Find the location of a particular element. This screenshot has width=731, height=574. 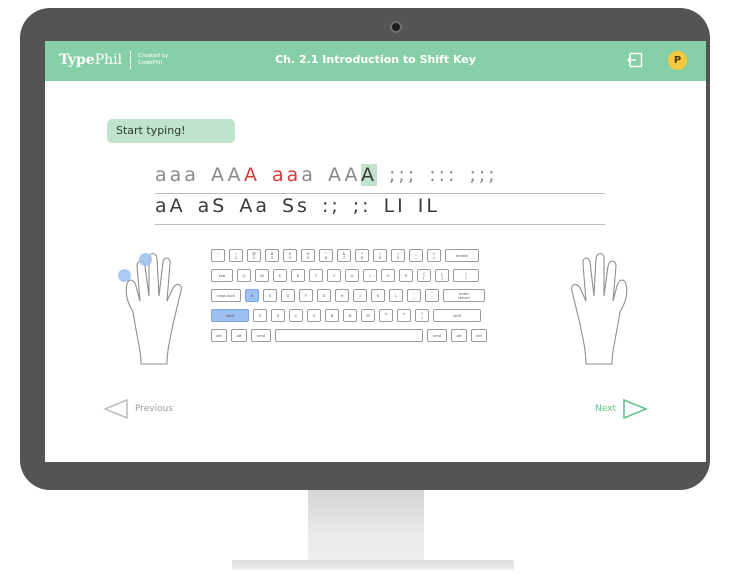

typing-word: ;;; is located at coordinates (483, 175).